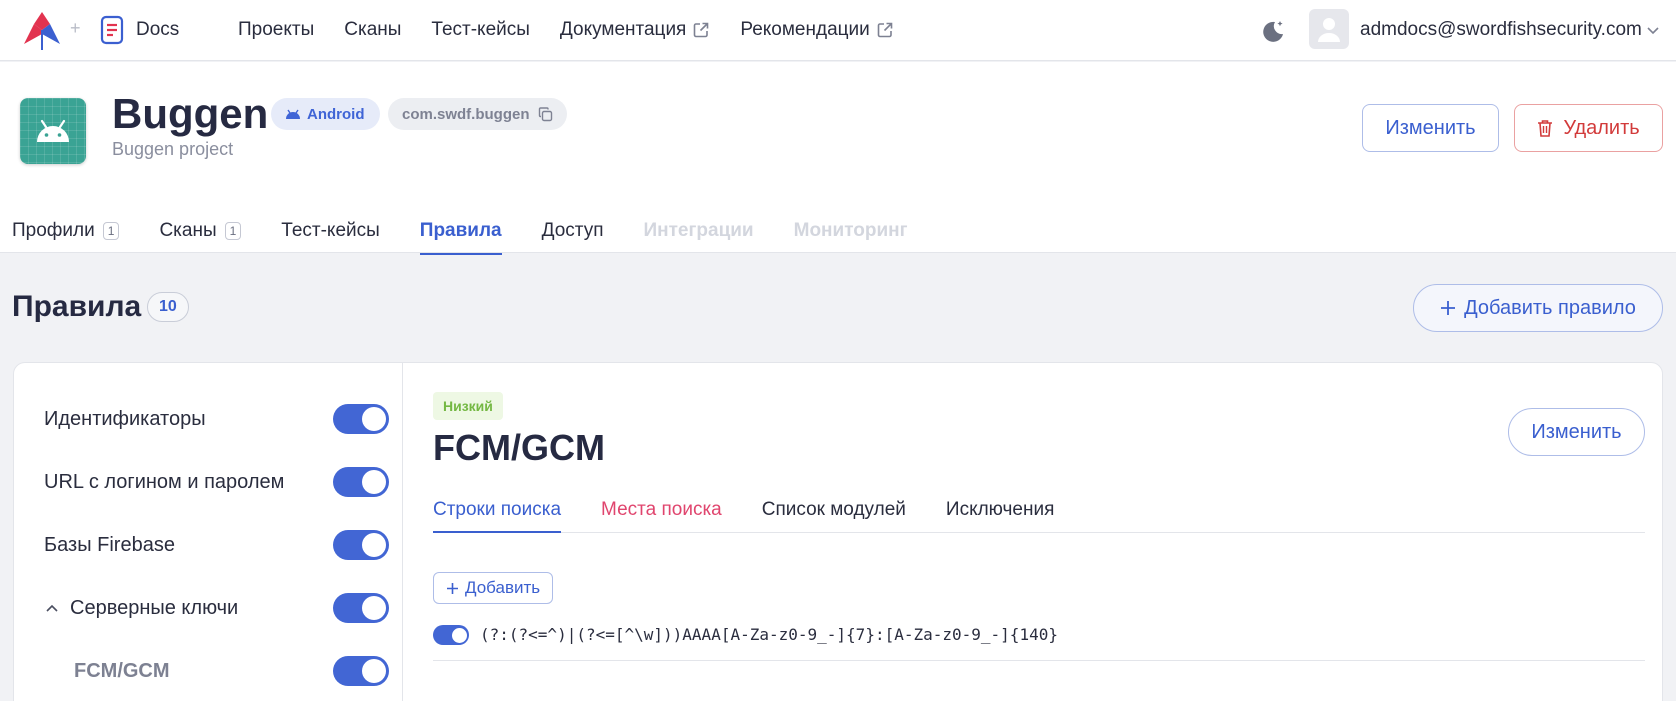 This screenshot has height=701, width=1676. What do you see at coordinates (466, 114) in the screenshot?
I see `package-name: com.swdf.buggen` at bounding box center [466, 114].